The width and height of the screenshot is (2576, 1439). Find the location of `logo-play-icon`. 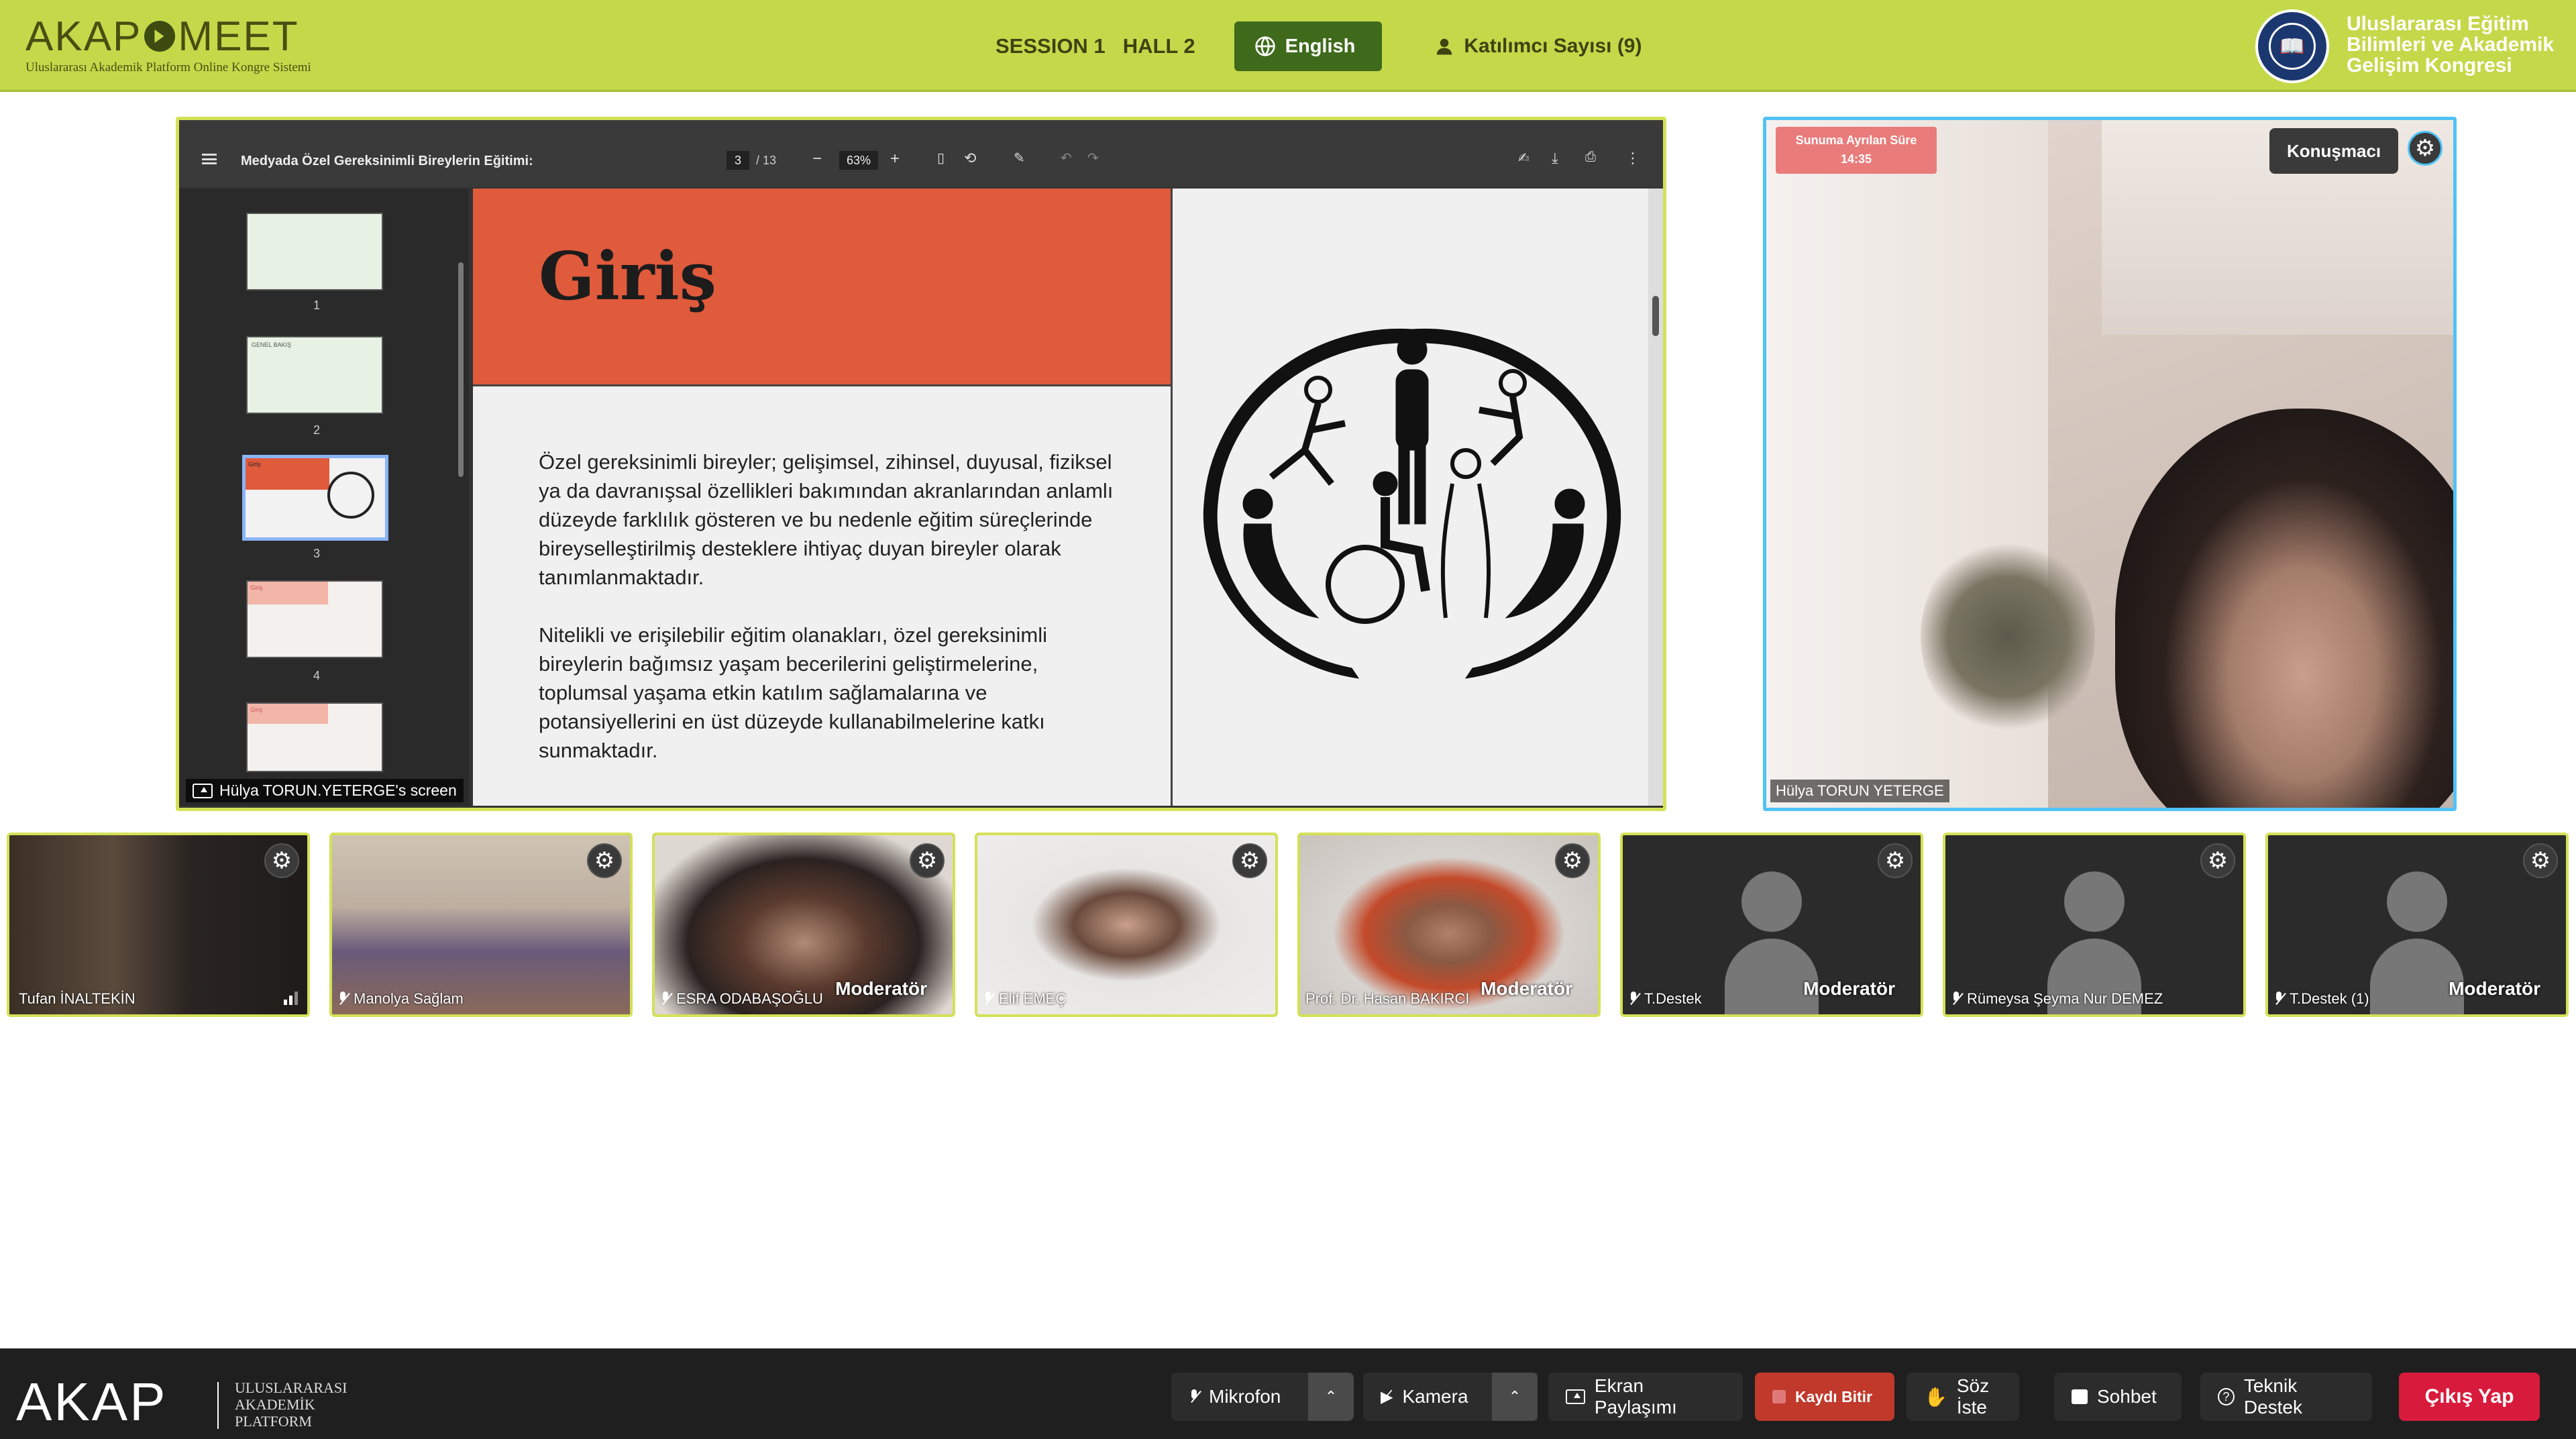

logo-play-icon is located at coordinates (160, 36).